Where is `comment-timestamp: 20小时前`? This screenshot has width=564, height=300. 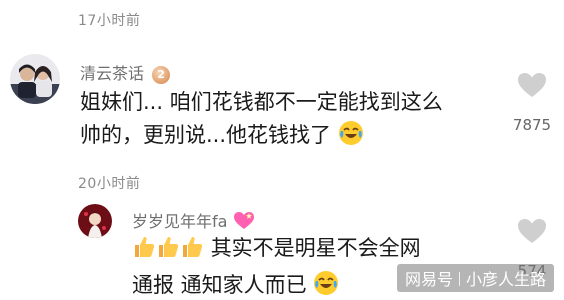
comment-timestamp: 20小时前 is located at coordinates (109, 184).